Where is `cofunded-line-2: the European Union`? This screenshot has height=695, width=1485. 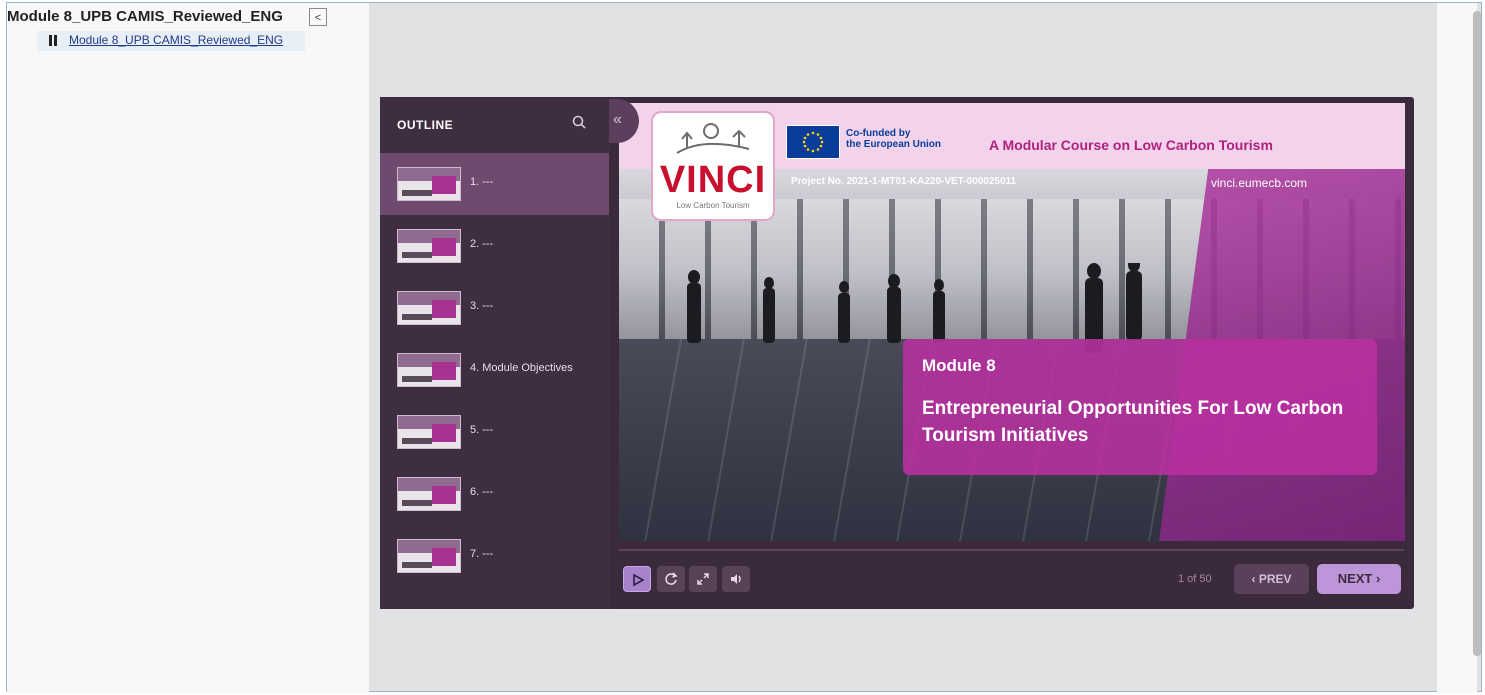
cofunded-line-2: the European Union is located at coordinates (893, 144).